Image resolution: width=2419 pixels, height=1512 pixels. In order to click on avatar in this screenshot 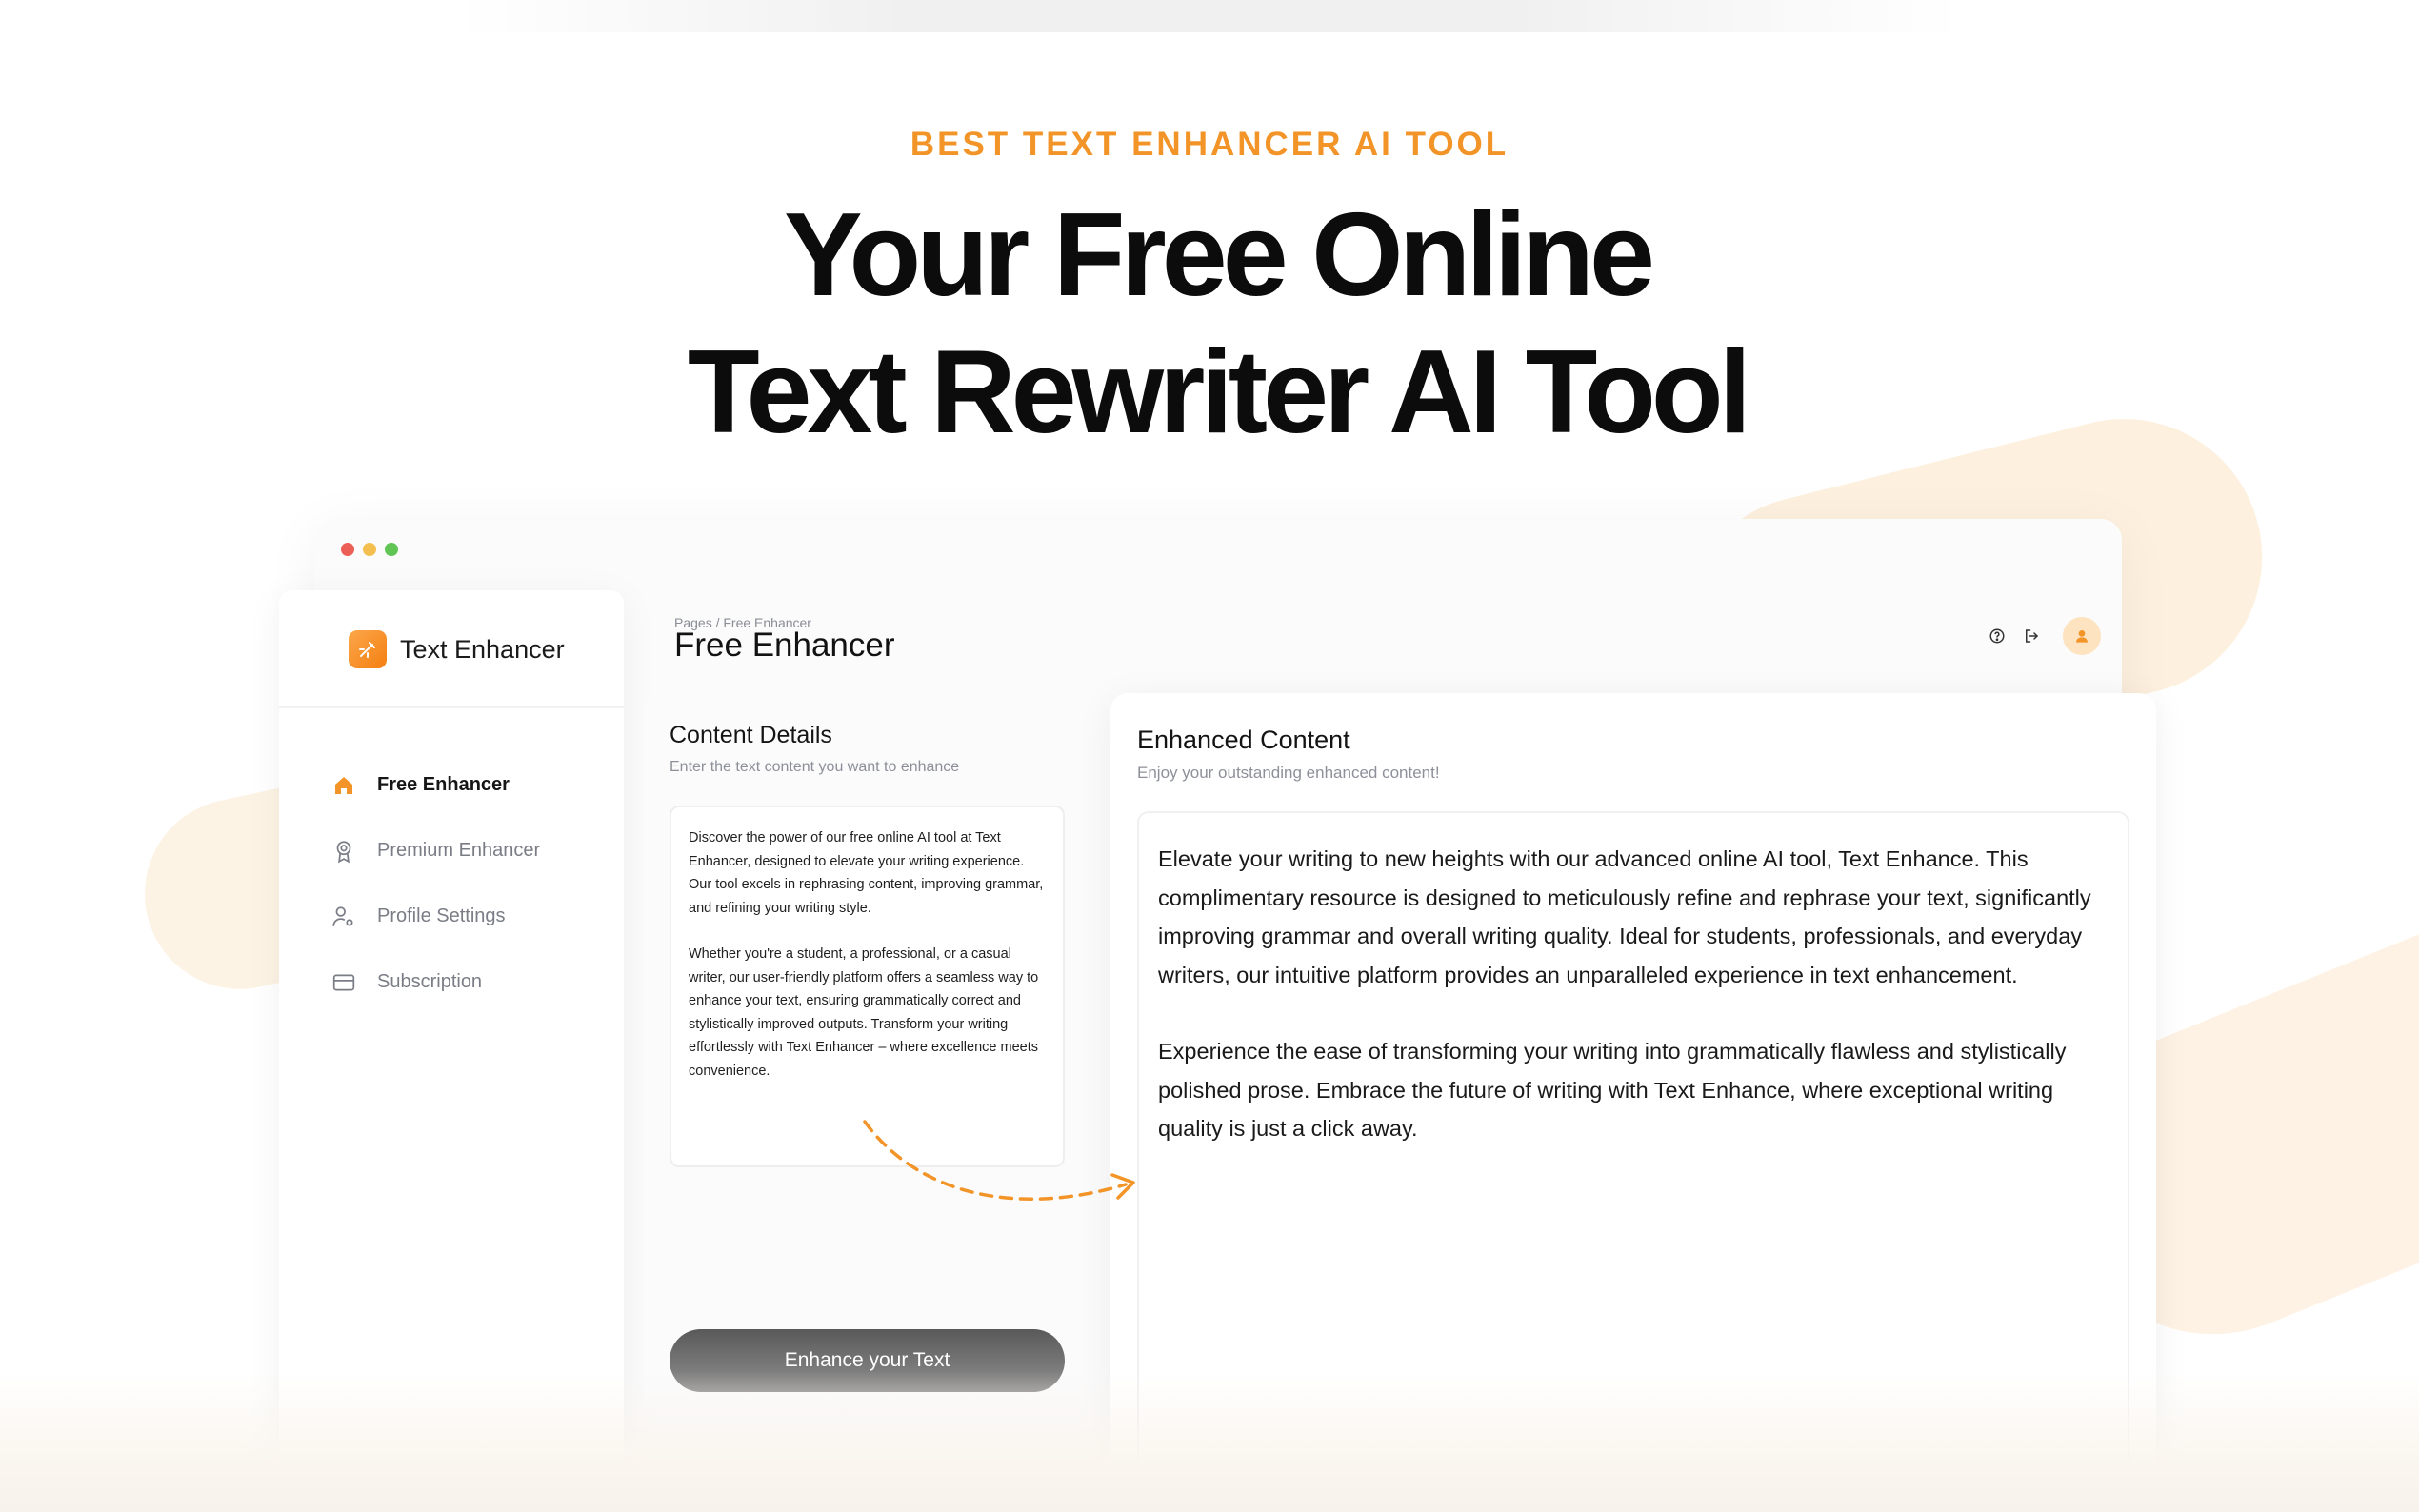, I will do `click(2082, 636)`.